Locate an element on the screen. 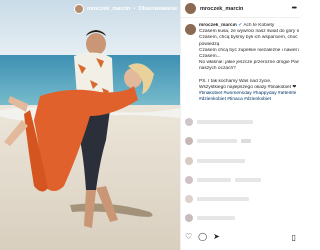 Image resolution: width=320 pixels, height=250 pixels. more-options-icon: ••• is located at coordinates (294, 8).